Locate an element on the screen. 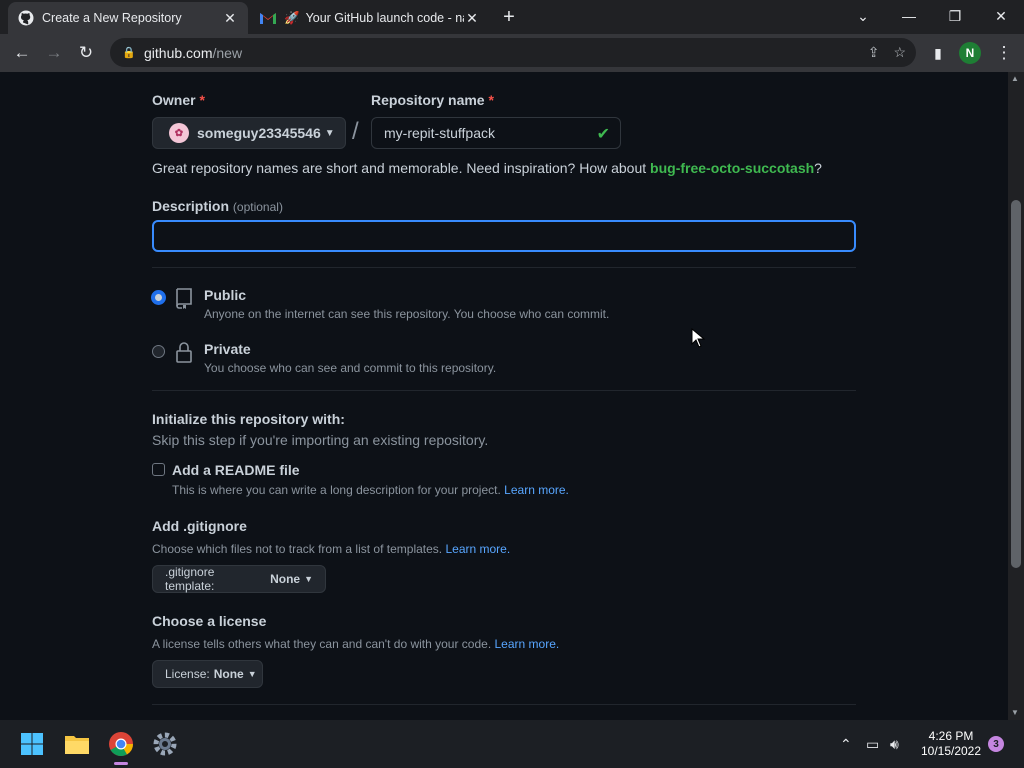 The height and width of the screenshot is (768, 1024). owner-avatar: ✿ is located at coordinates (179, 133).